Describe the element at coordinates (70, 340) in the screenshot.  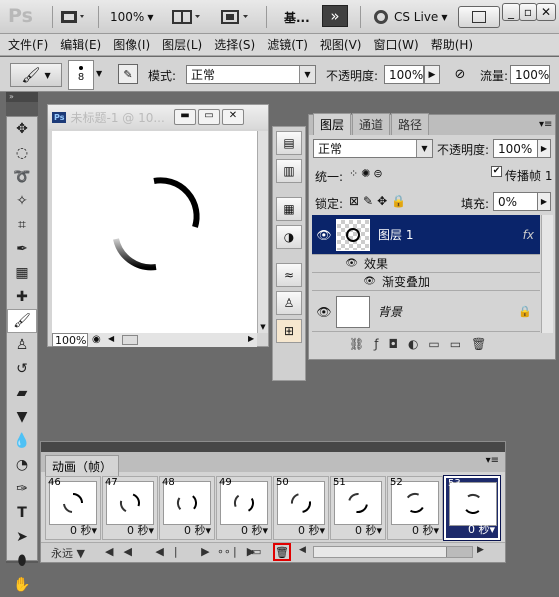
I see `document-zoom: 100%` at that location.